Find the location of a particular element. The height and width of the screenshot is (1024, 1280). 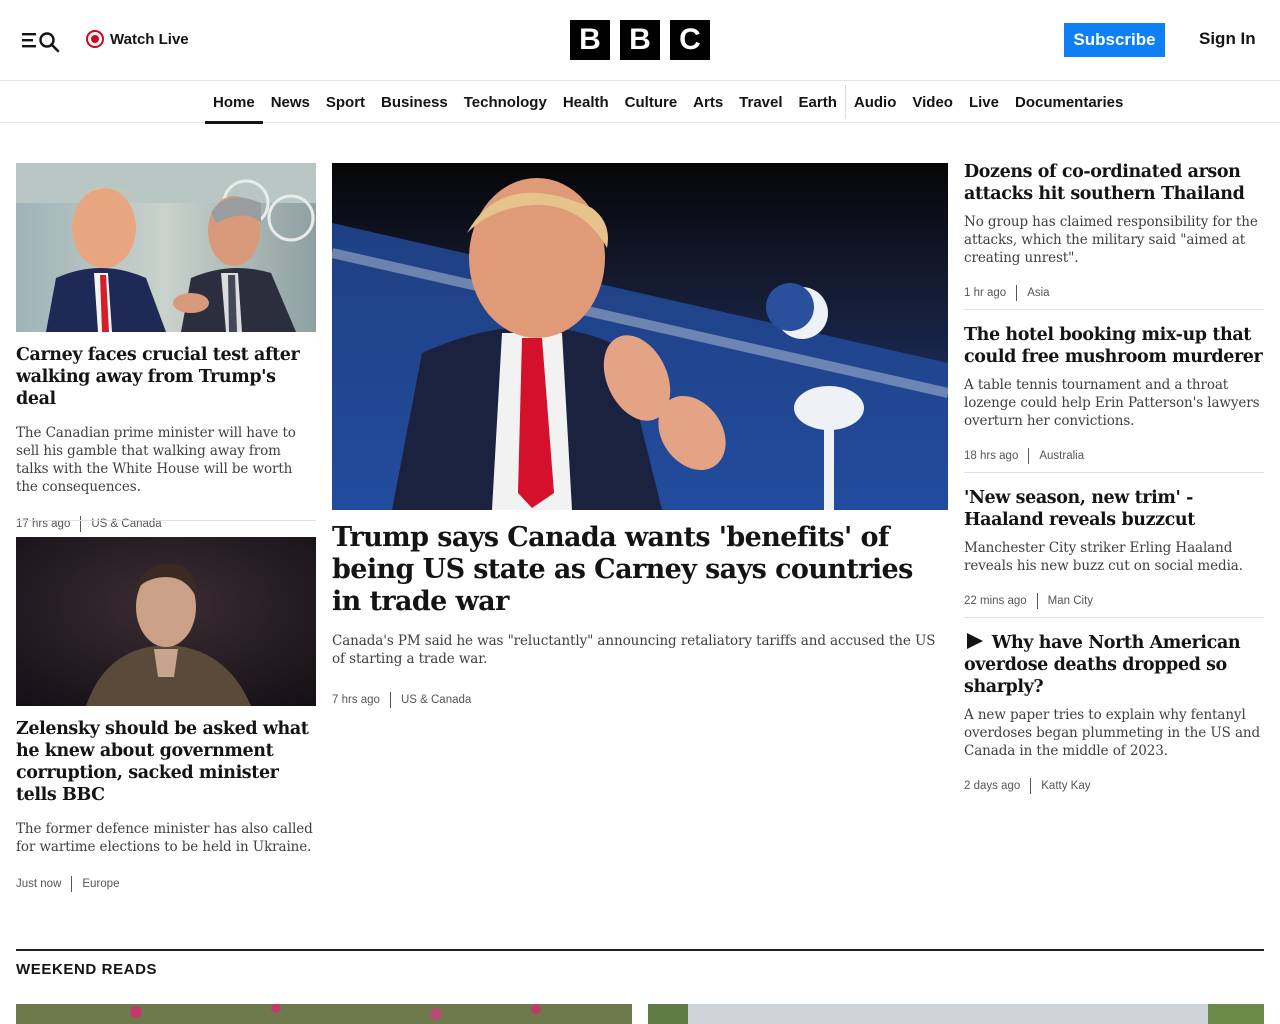

nav-item-earth: Earth is located at coordinates (818, 102).